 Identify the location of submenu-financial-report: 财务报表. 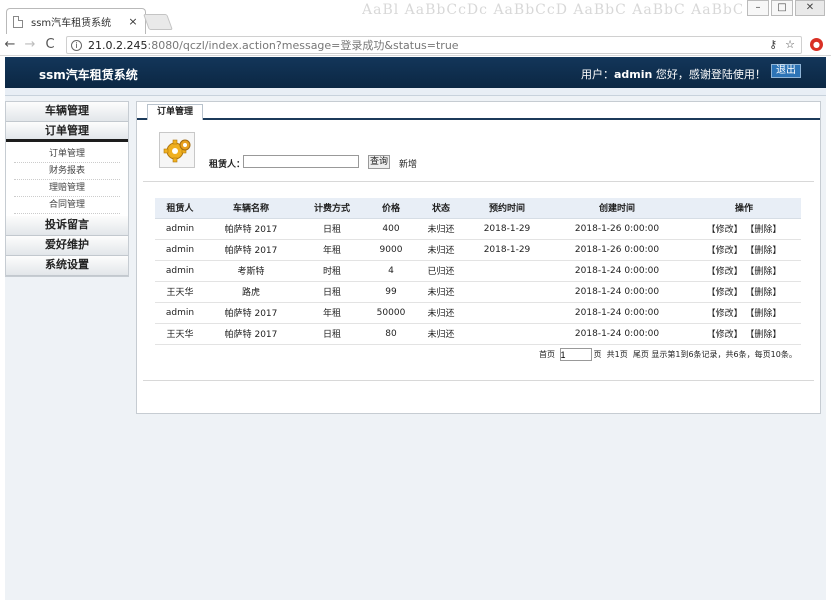
(67, 171).